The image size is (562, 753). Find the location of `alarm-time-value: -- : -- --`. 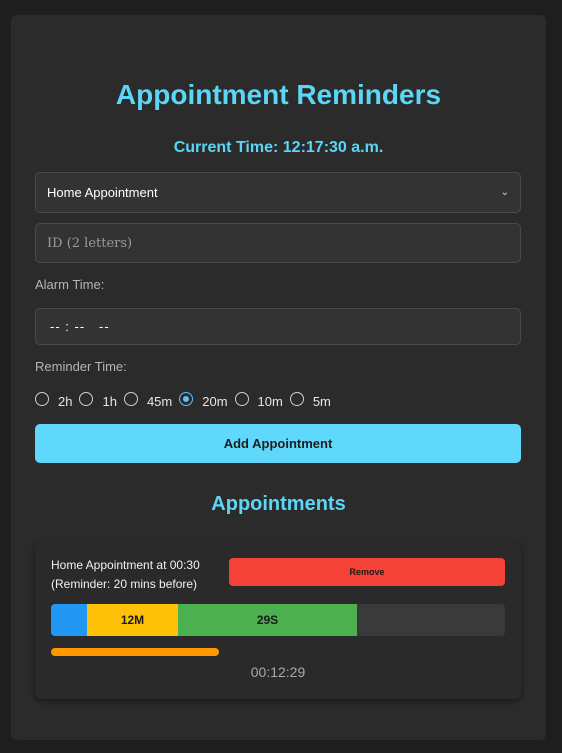

alarm-time-value: -- : -- -- is located at coordinates (80, 326).